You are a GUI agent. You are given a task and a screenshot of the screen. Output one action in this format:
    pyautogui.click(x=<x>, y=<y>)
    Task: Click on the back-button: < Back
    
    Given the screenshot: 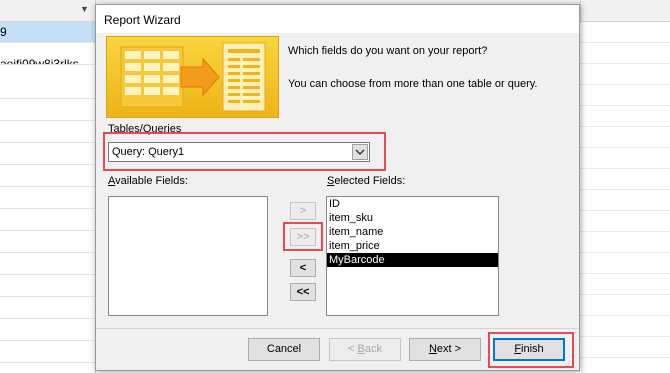 What is the action you would take?
    pyautogui.click(x=365, y=349)
    